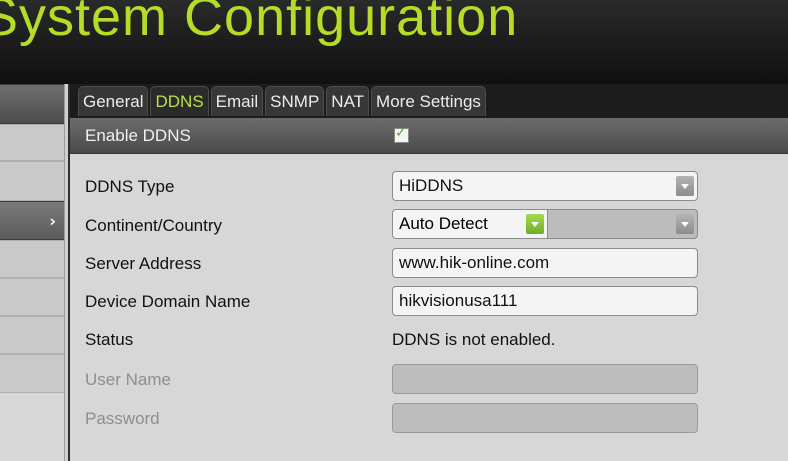  I want to click on tab-snmp: SNMP, so click(295, 101).